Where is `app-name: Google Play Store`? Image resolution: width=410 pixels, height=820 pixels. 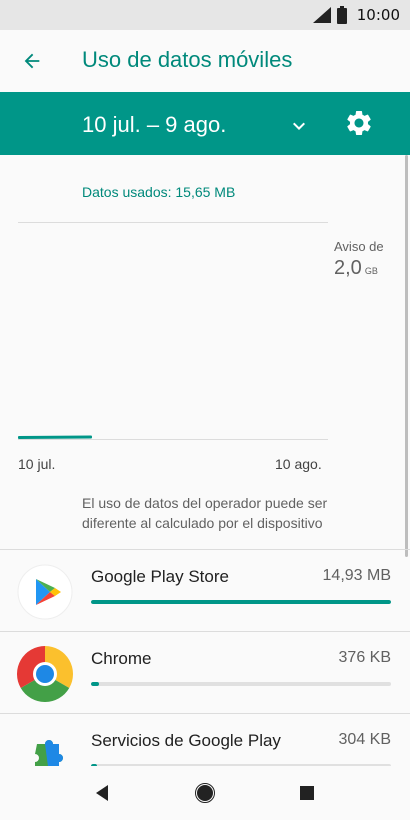
app-name: Google Play Store is located at coordinates (160, 576).